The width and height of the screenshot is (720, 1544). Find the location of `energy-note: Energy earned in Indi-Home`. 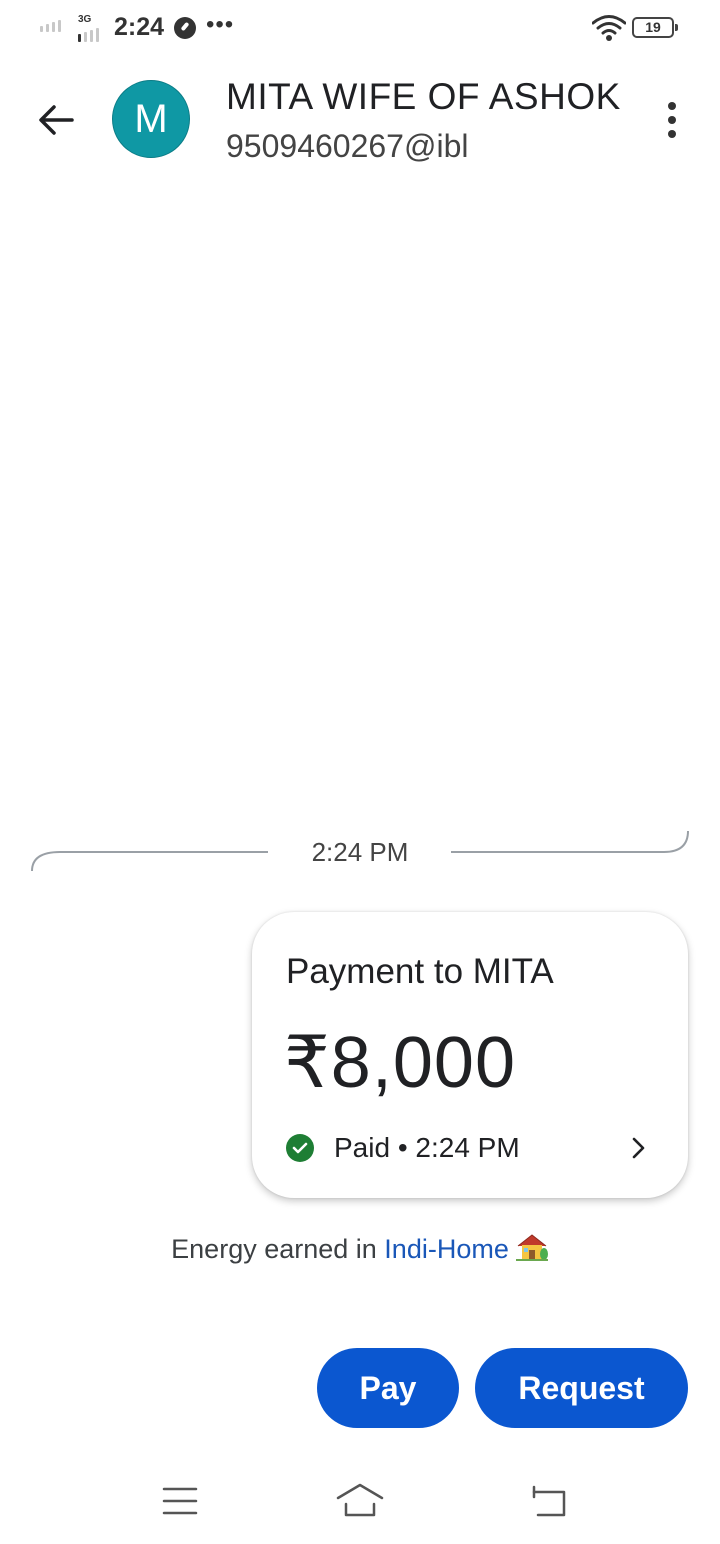

energy-note: Energy earned in Indi-Home is located at coordinates (360, 1248).